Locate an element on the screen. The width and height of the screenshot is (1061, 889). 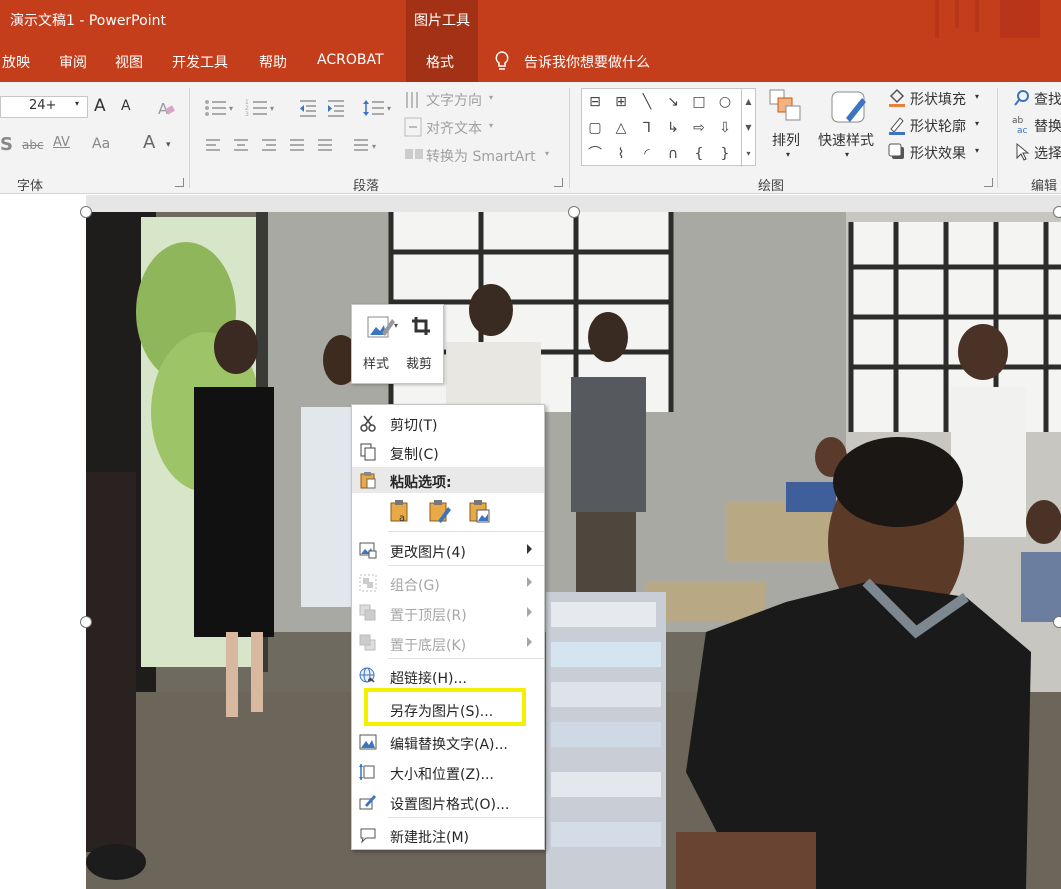
picture-style-icon: ▾ is located at coordinates (383, 328).